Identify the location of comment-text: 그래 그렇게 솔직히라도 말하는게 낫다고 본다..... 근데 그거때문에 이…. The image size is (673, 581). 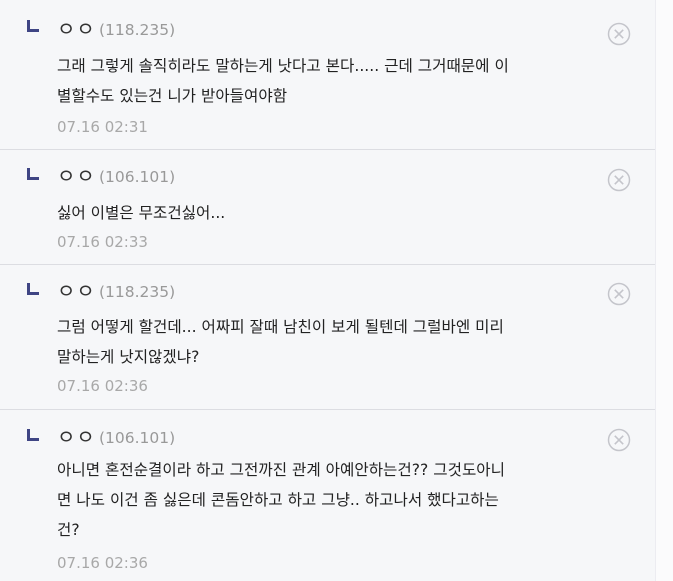
(283, 81).